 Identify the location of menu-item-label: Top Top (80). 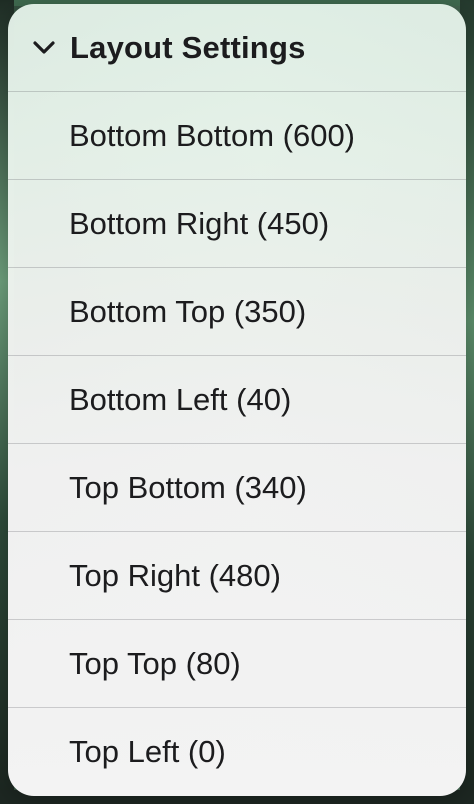
(155, 663).